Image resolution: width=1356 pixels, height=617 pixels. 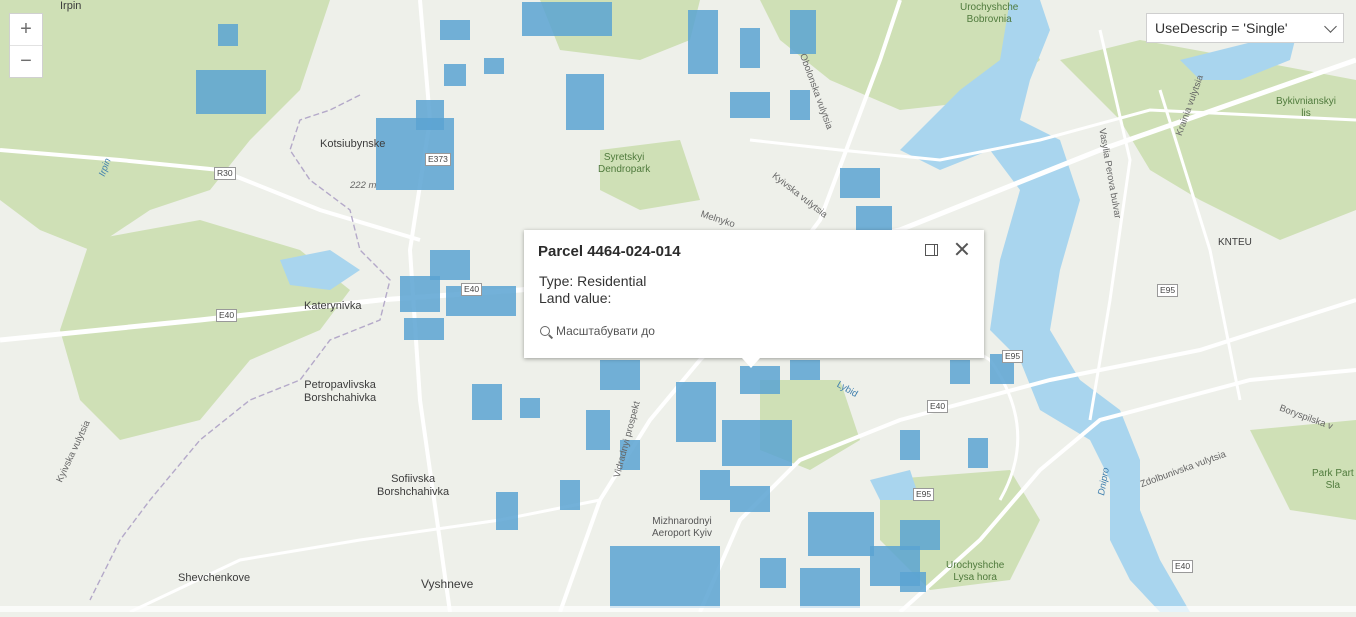 I want to click on label-elevation: 222 m, so click(x=363, y=185).